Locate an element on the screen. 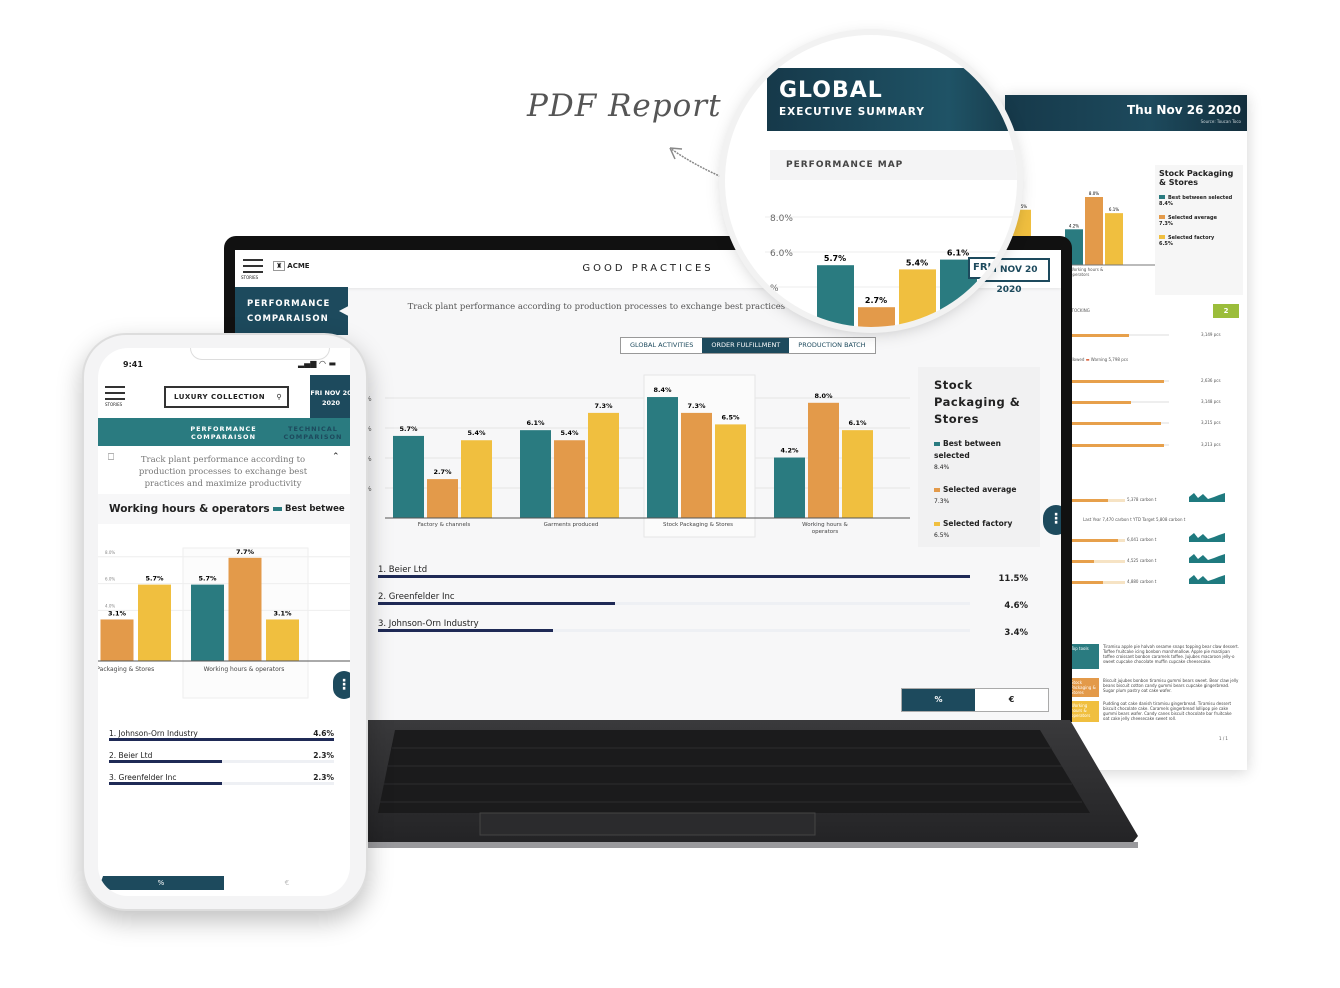 This screenshot has height=988, width=1340. x-tick: operators is located at coordinates (825, 532).